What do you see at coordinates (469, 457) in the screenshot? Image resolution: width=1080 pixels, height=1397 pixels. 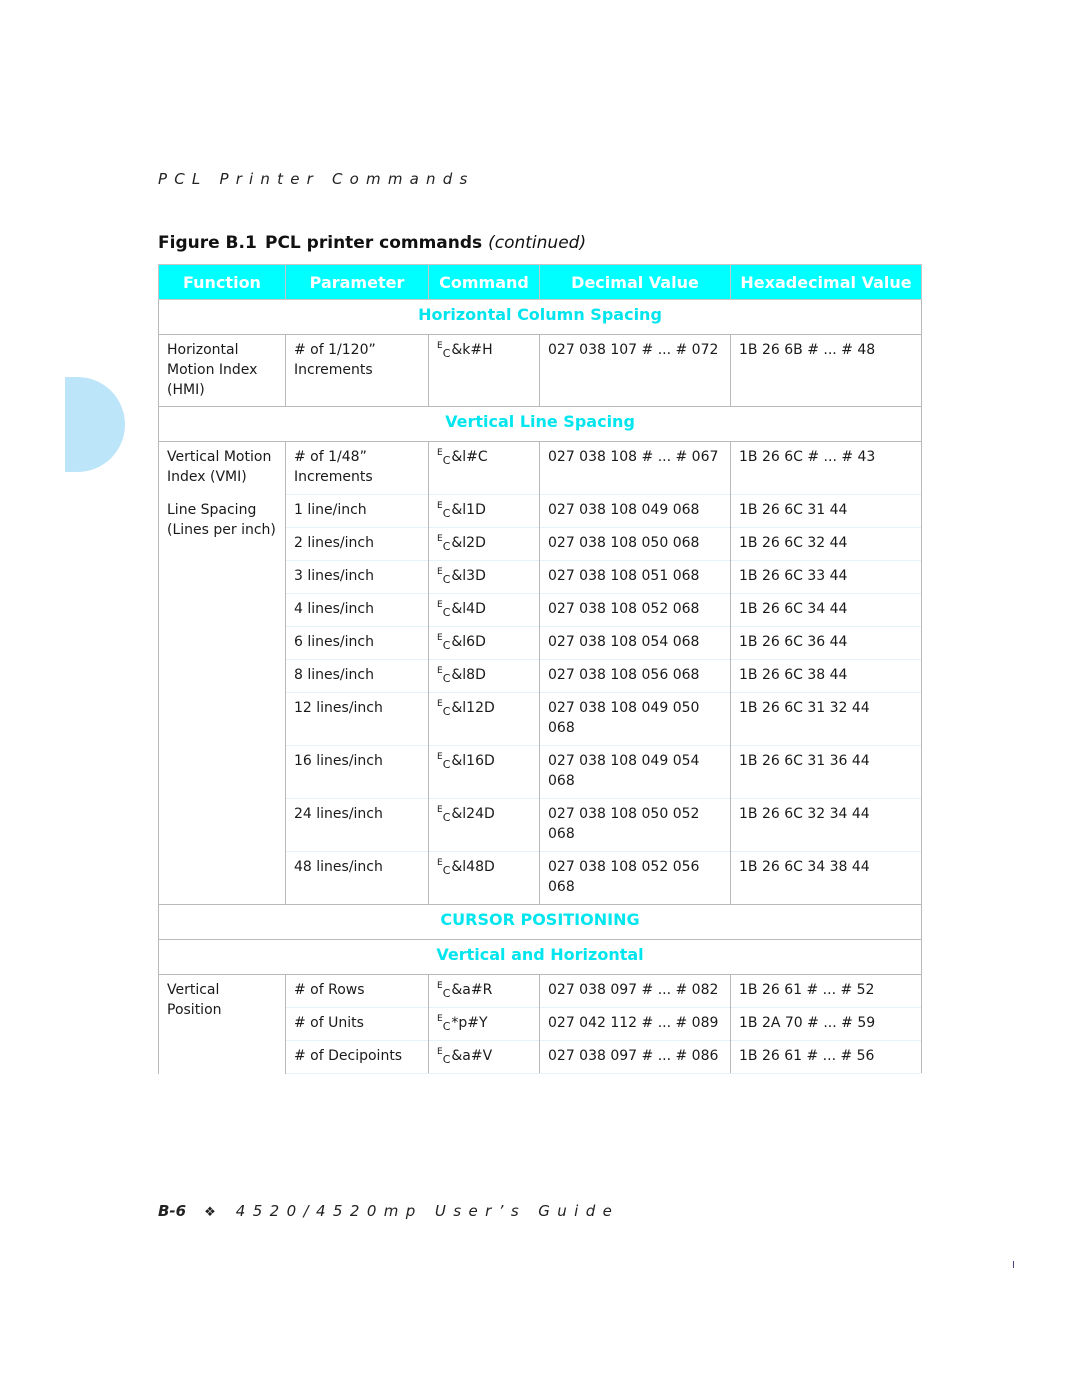 I see `command-text: &l#C` at bounding box center [469, 457].